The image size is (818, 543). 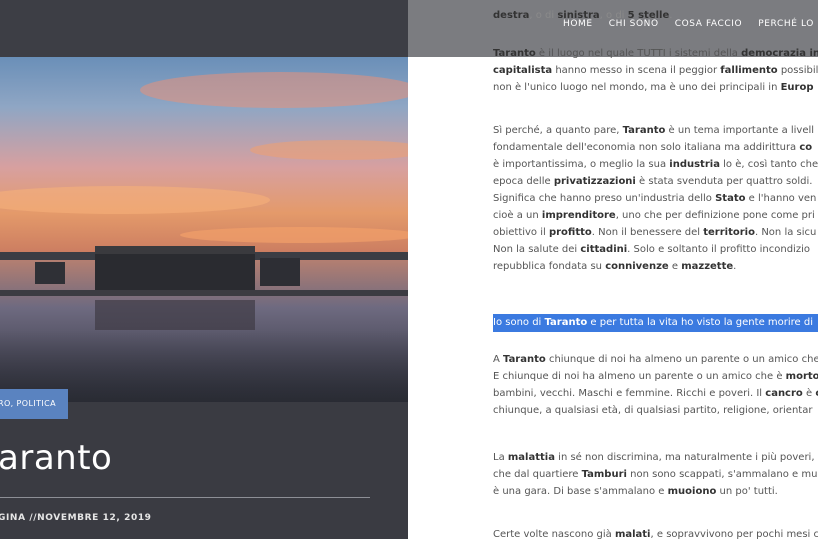 What do you see at coordinates (583, 15) in the screenshot?
I see `paragraph-line: destra, o di sinistra, o di 5 stelle.` at bounding box center [583, 15].